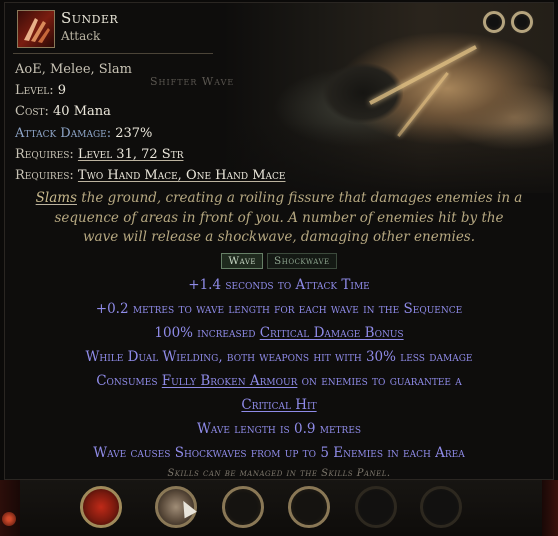 This screenshot has width=558, height=536. What do you see at coordinates (550, 508) in the screenshot?
I see `skill-bar-frame-right` at bounding box center [550, 508].